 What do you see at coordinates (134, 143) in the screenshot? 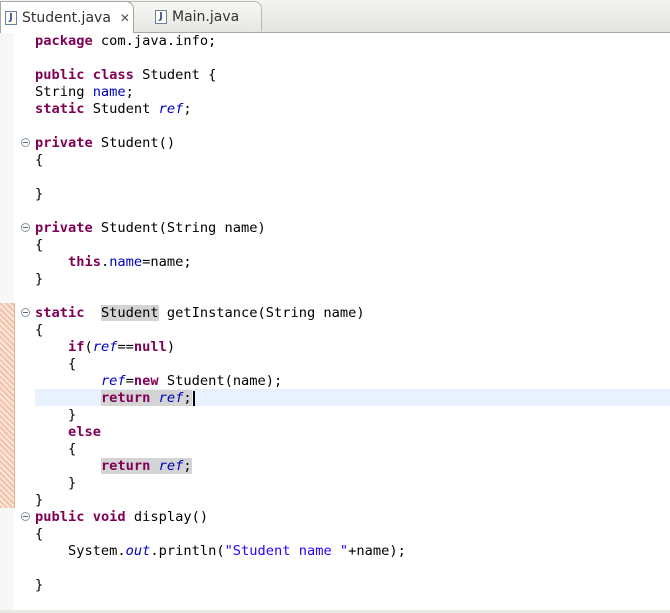
I see `code-text: Student()` at bounding box center [134, 143].